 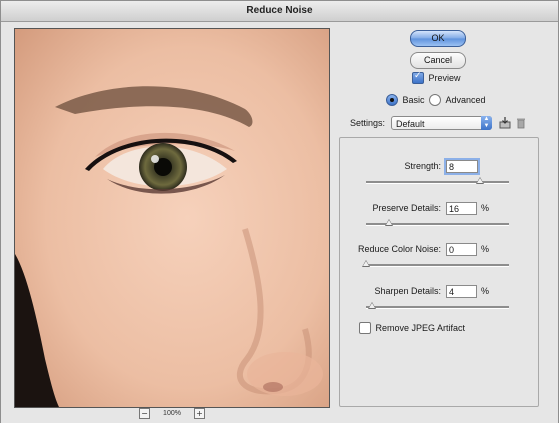 I want to click on sharpen-details-slider-handle, so click(x=371, y=305).